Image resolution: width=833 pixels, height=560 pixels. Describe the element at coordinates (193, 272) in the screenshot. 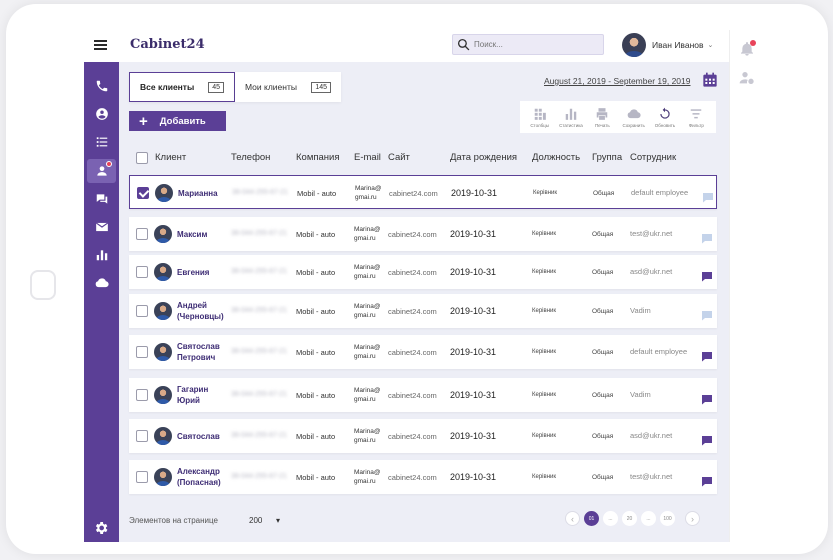

I see `client-name: Евгения` at that location.